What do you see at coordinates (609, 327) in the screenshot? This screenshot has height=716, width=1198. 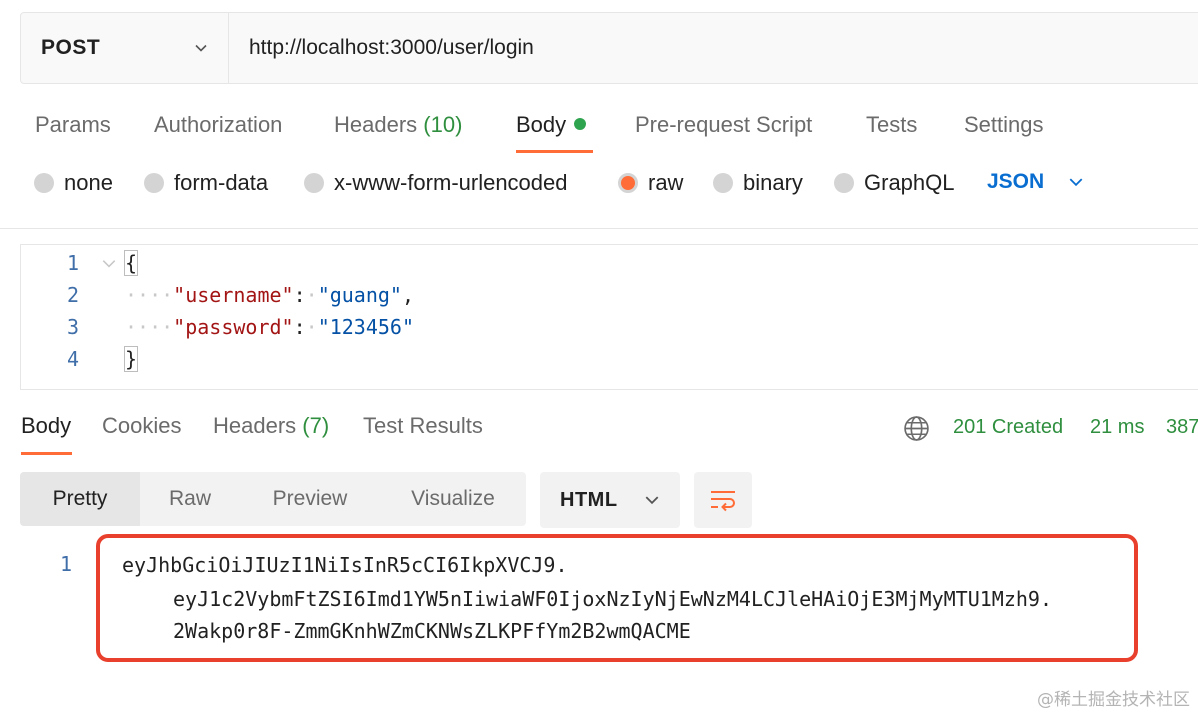 I see `editor-line: 3 ····"password":·"123456"` at bounding box center [609, 327].